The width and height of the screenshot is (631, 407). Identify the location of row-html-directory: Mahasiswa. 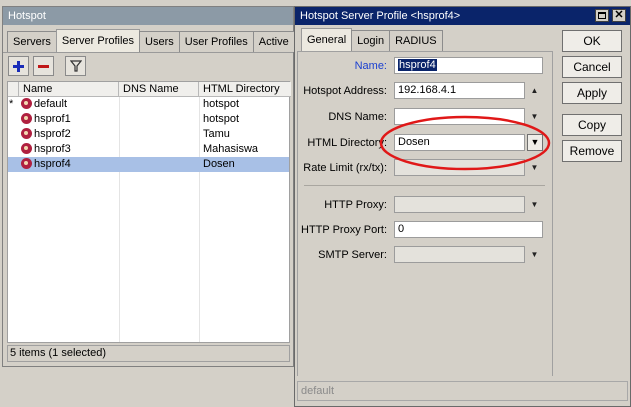
(246, 149).